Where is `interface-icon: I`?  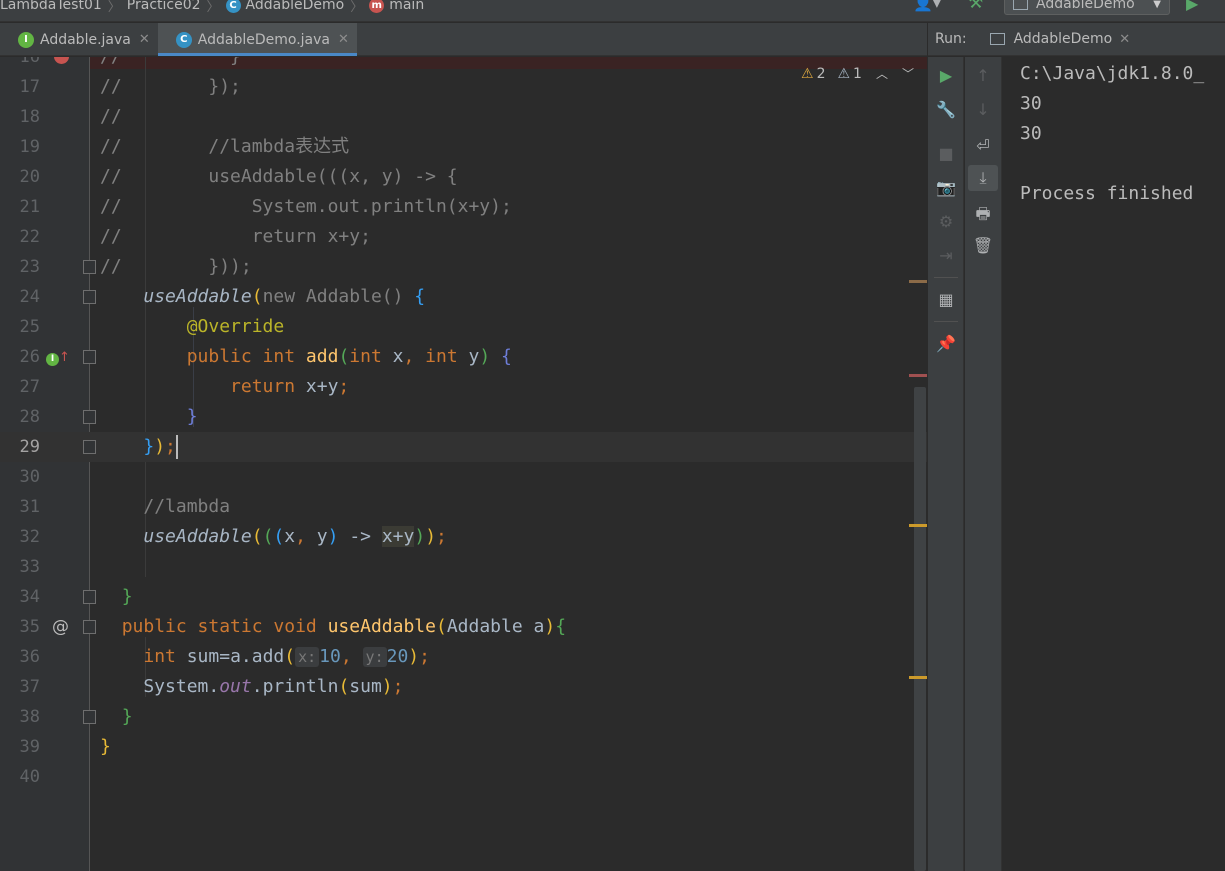
interface-icon: I is located at coordinates (26, 39).